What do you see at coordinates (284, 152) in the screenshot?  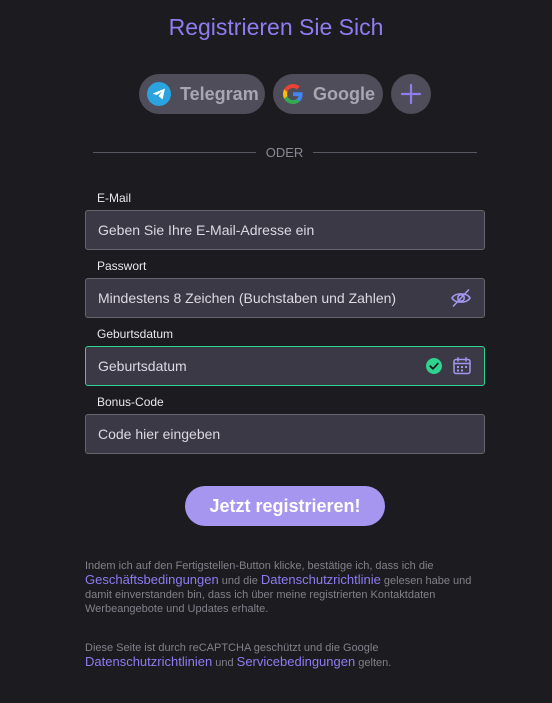 I see `divider-label: ODER` at bounding box center [284, 152].